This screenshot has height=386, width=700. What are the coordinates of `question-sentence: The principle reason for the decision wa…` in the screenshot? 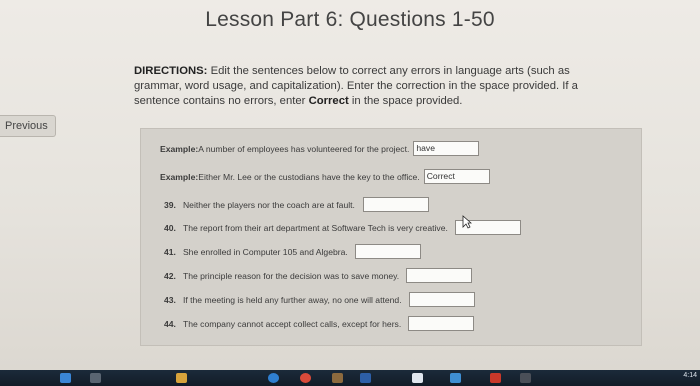 It's located at (291, 275).